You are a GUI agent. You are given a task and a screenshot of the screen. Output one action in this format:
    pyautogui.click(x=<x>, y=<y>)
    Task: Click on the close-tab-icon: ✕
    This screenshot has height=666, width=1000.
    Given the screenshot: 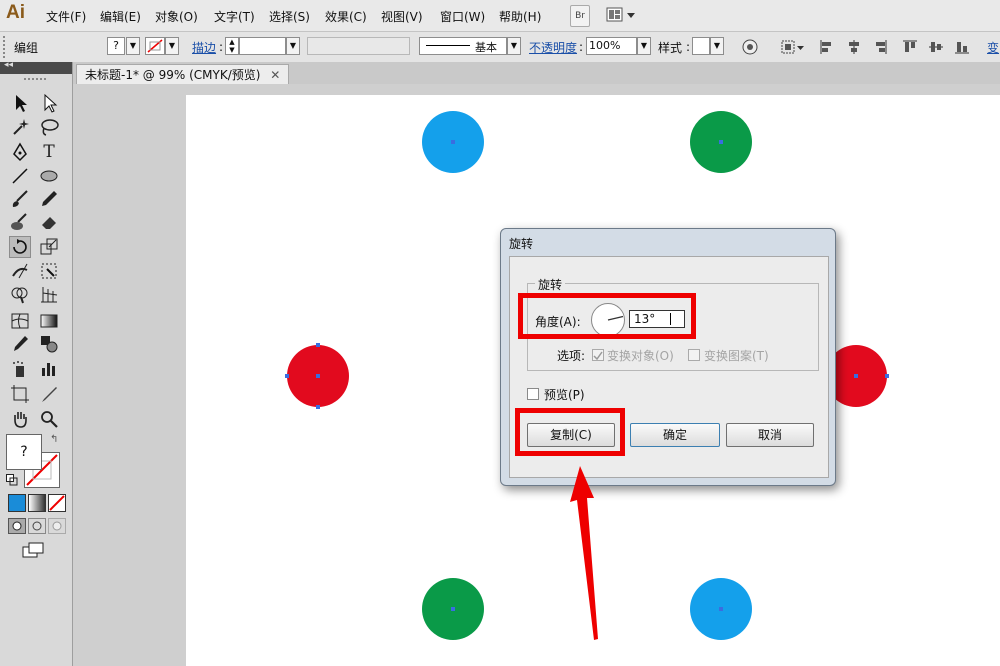 What is the action you would take?
    pyautogui.click(x=275, y=75)
    